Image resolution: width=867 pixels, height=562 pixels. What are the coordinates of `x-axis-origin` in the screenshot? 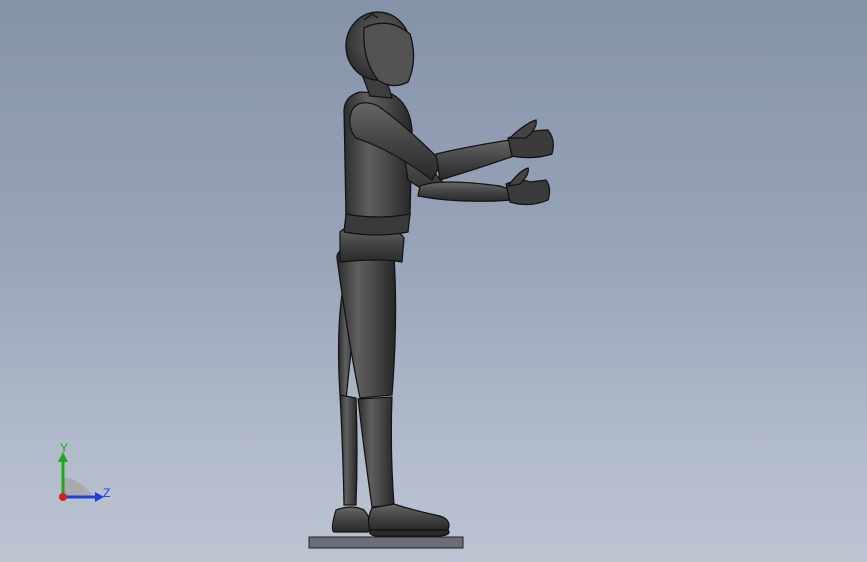 It's located at (63, 497).